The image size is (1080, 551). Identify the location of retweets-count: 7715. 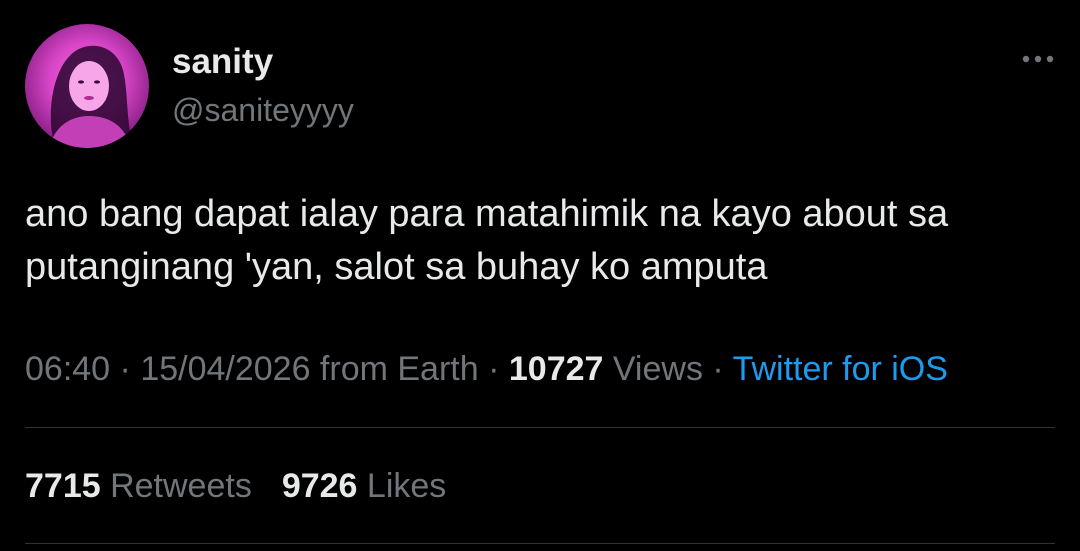
(63, 486).